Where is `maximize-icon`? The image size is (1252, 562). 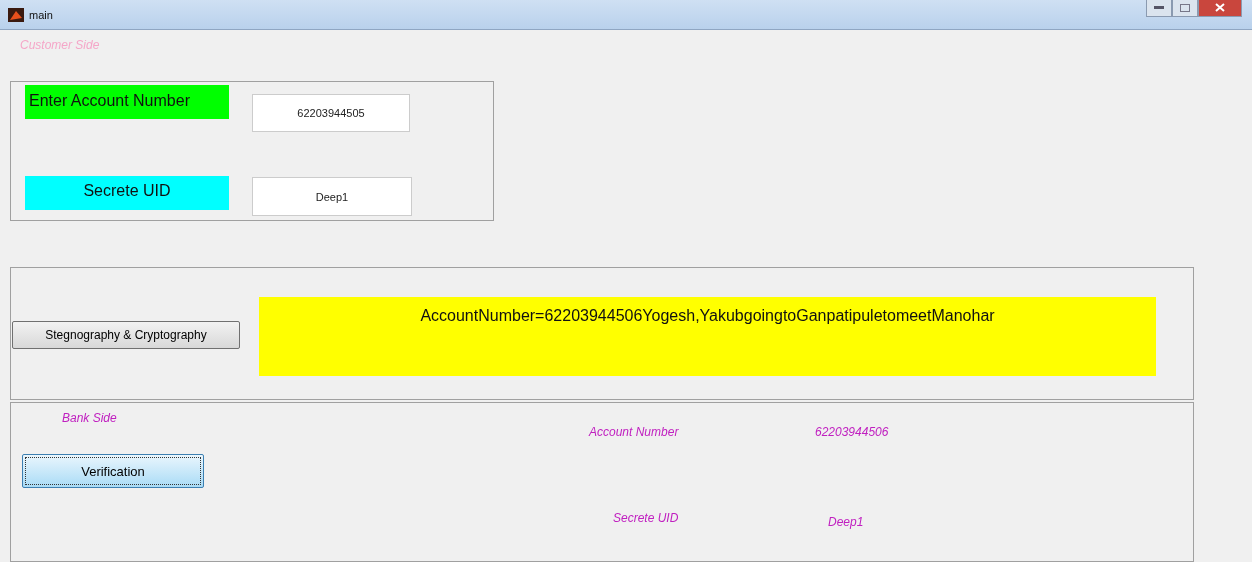 maximize-icon is located at coordinates (1185, 7).